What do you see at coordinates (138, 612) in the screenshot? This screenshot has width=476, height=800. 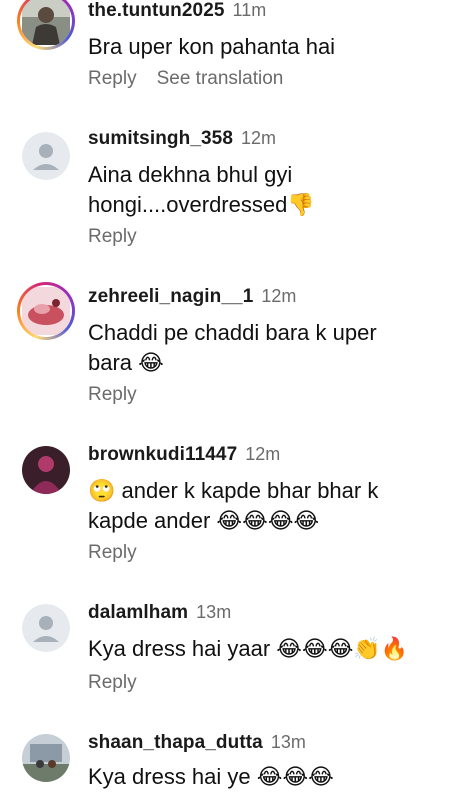 I see `username: dalamlham` at bounding box center [138, 612].